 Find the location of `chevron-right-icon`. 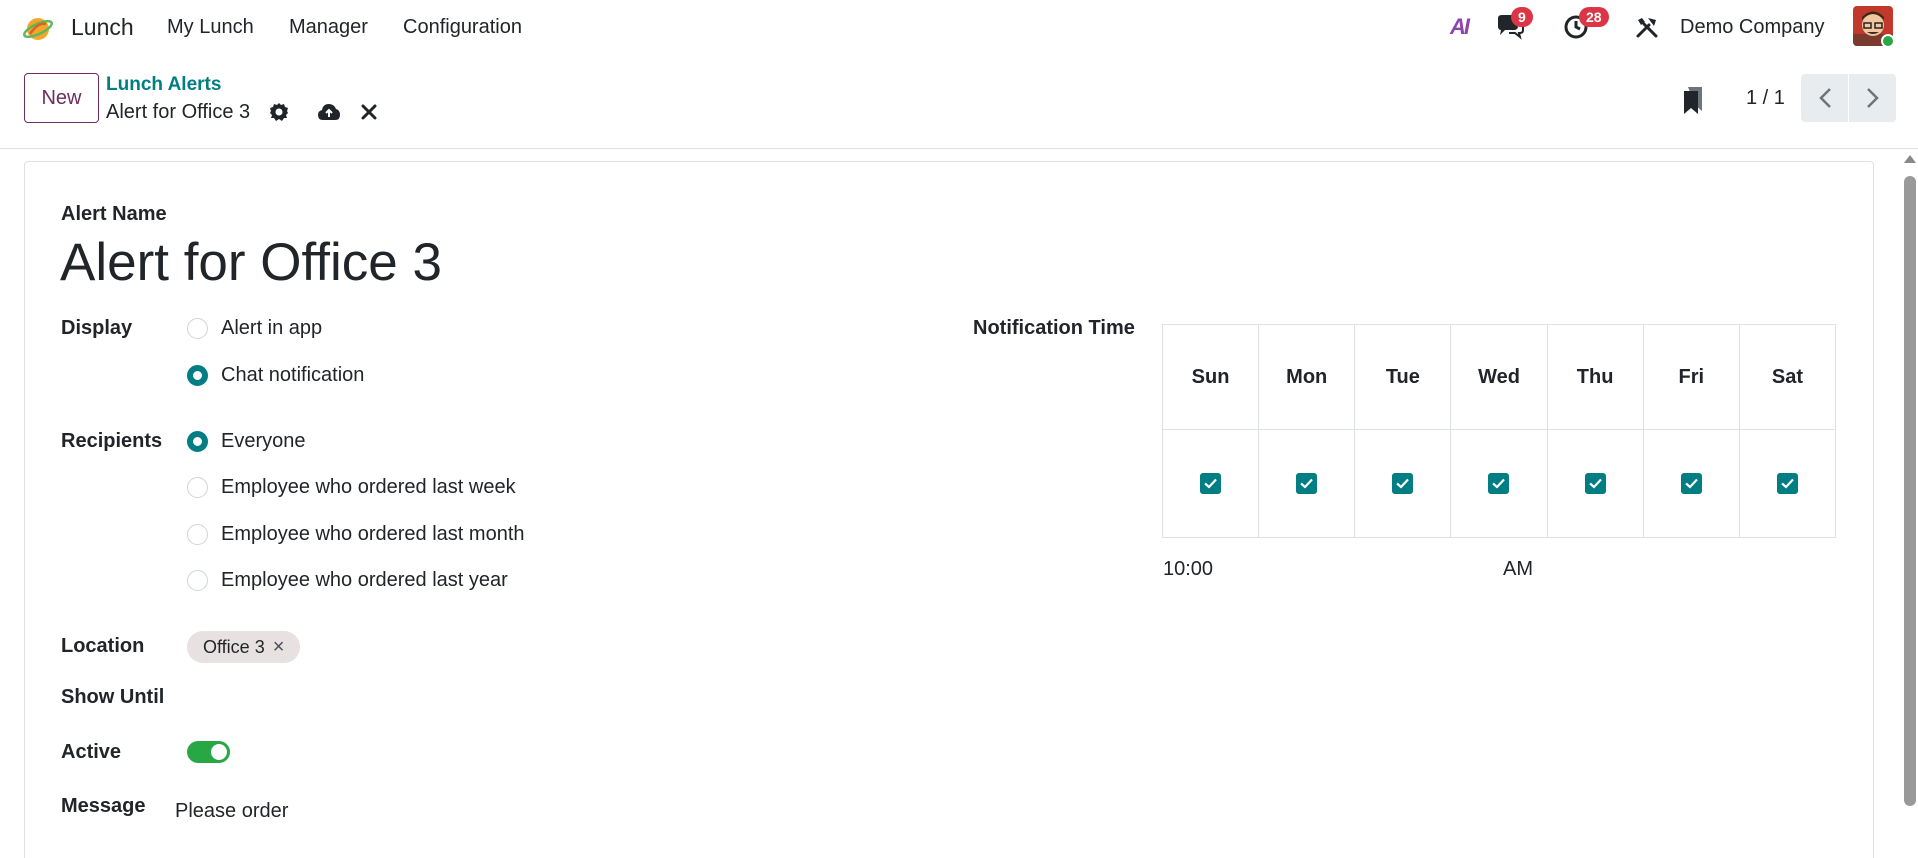

chevron-right-icon is located at coordinates (1872, 98).